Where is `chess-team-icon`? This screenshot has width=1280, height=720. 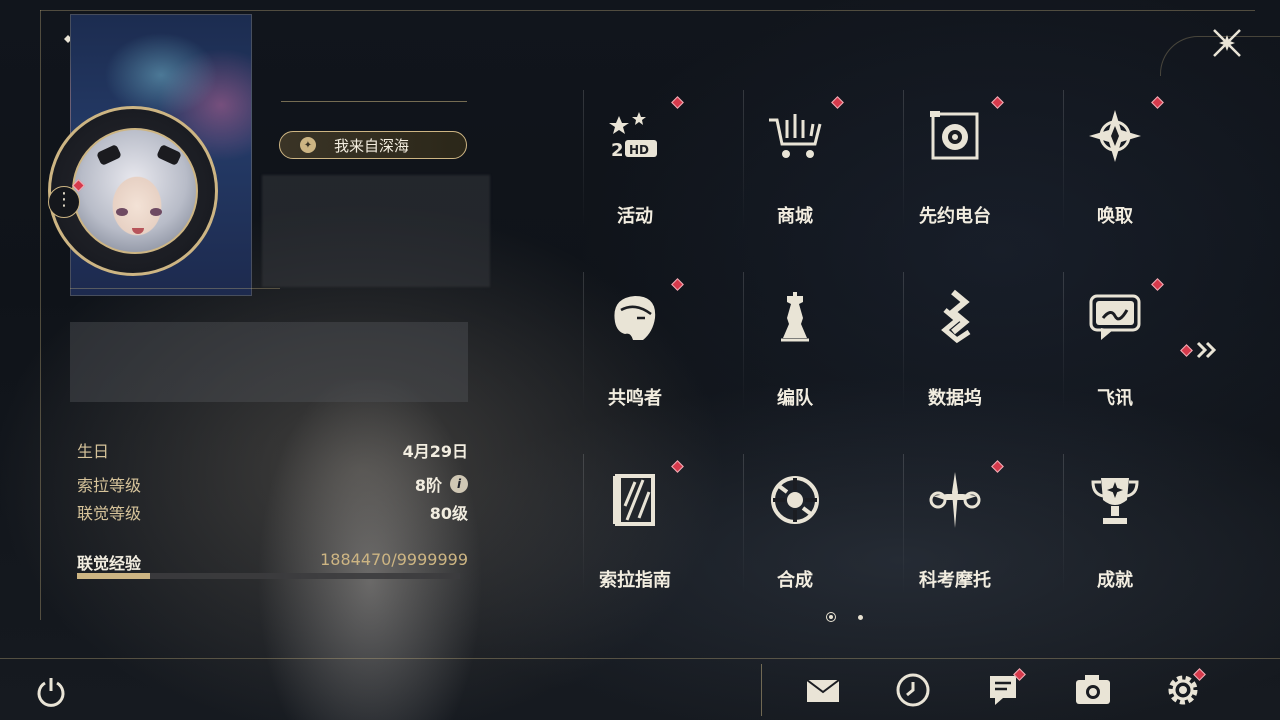
chess-team-icon is located at coordinates (795, 318).